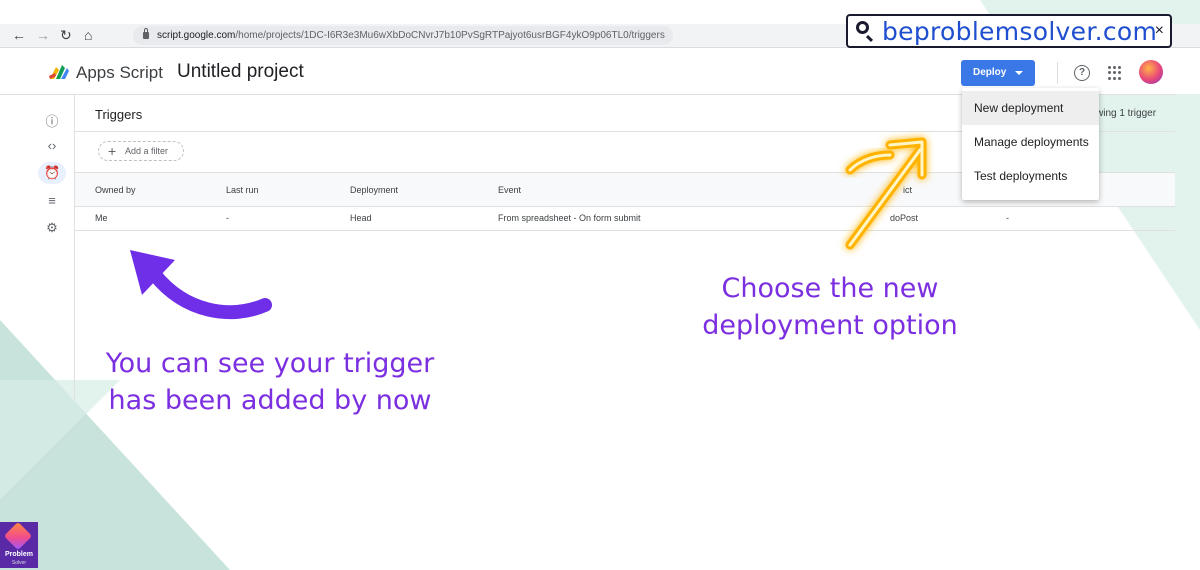  Describe the element at coordinates (625, 230) in the screenshot. I see `row-divider` at that location.